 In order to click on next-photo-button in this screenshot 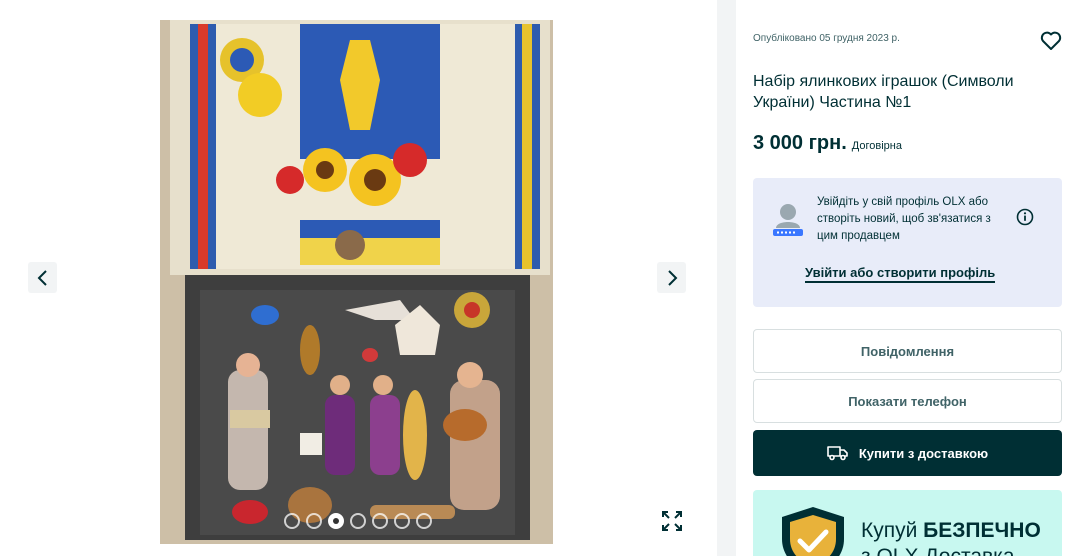, I will do `click(671, 277)`.